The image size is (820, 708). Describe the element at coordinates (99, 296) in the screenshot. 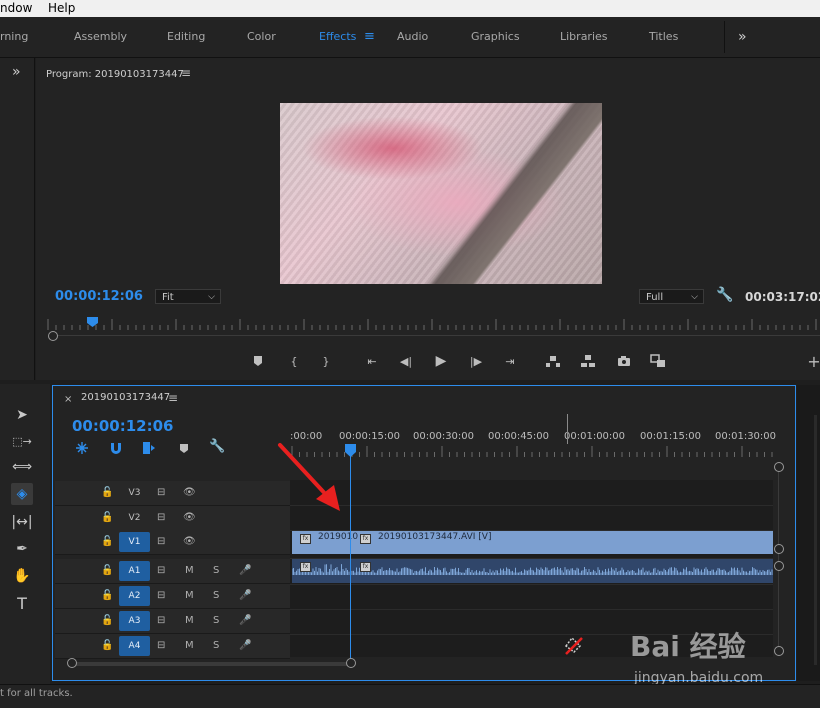

I see `program-current-timecode: 00:00:12:06` at that location.